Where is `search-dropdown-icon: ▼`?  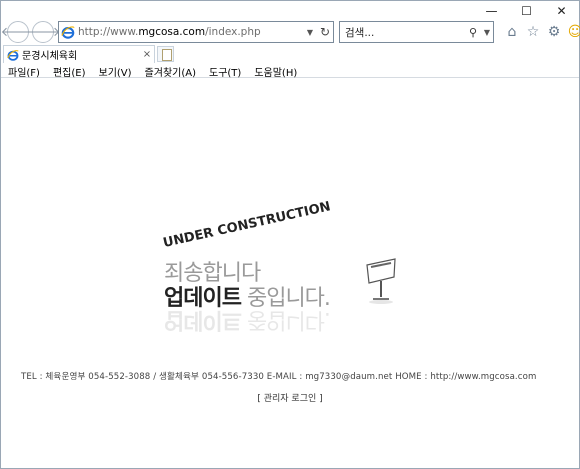
search-dropdown-icon: ▼ is located at coordinates (487, 32).